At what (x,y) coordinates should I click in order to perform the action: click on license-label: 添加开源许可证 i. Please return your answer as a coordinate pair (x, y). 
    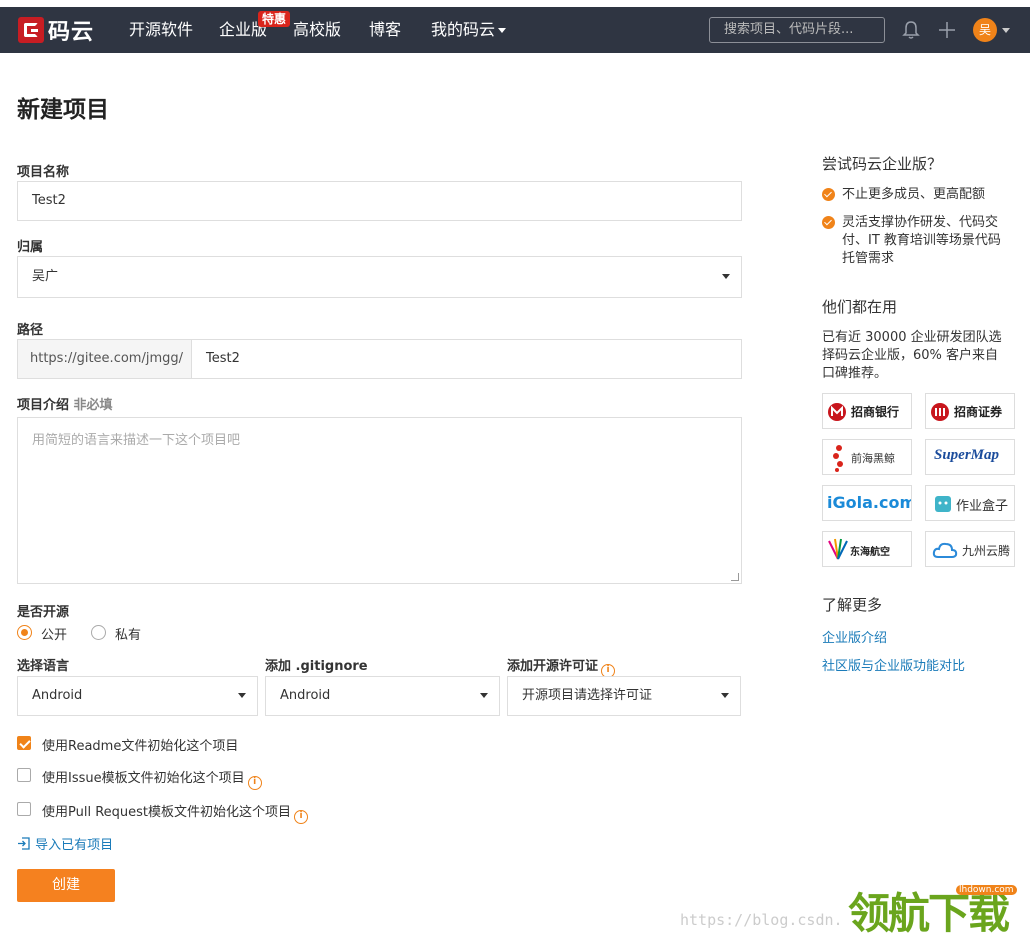
    Looking at the image, I should click on (561, 666).